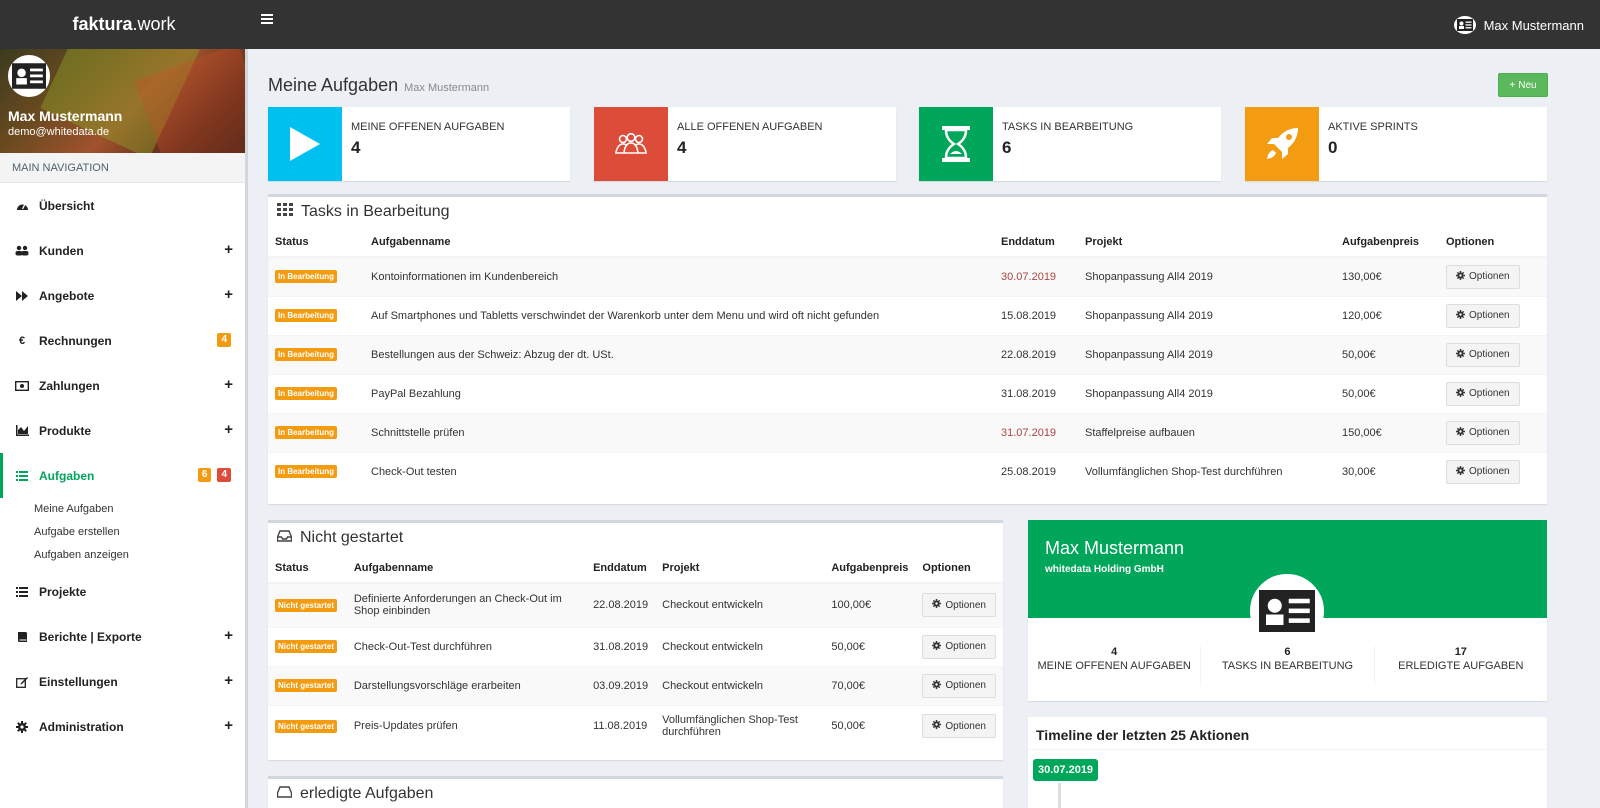 This screenshot has height=808, width=1600. I want to click on plus-icon: +, so click(1512, 85).